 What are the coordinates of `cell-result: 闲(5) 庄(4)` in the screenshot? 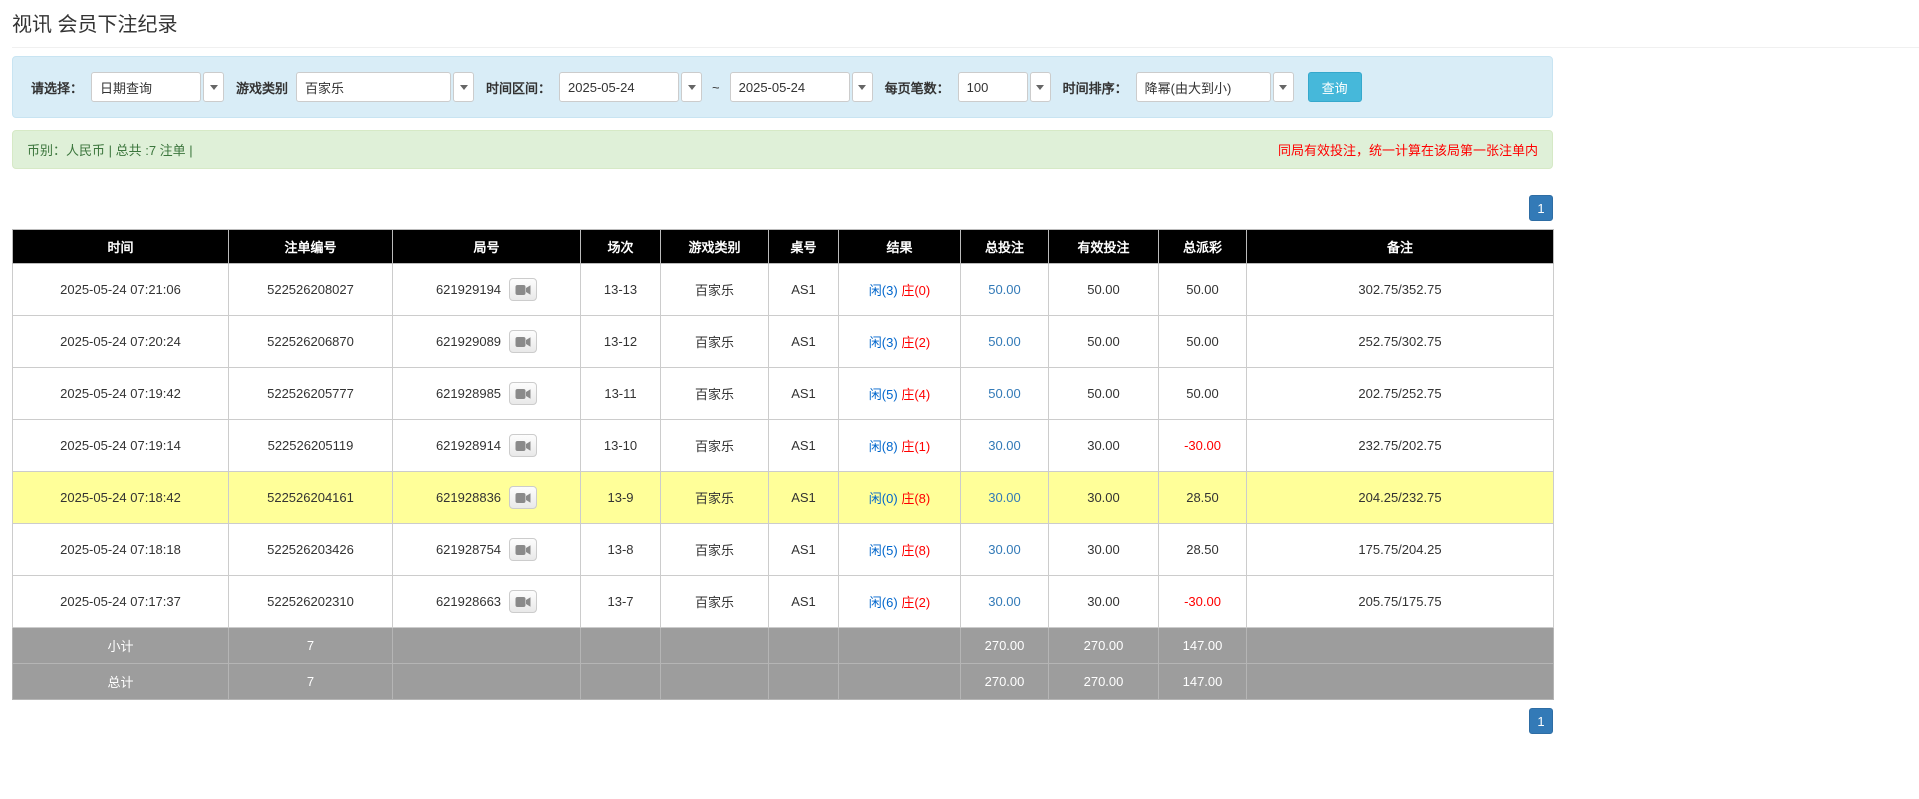 It's located at (899, 393).